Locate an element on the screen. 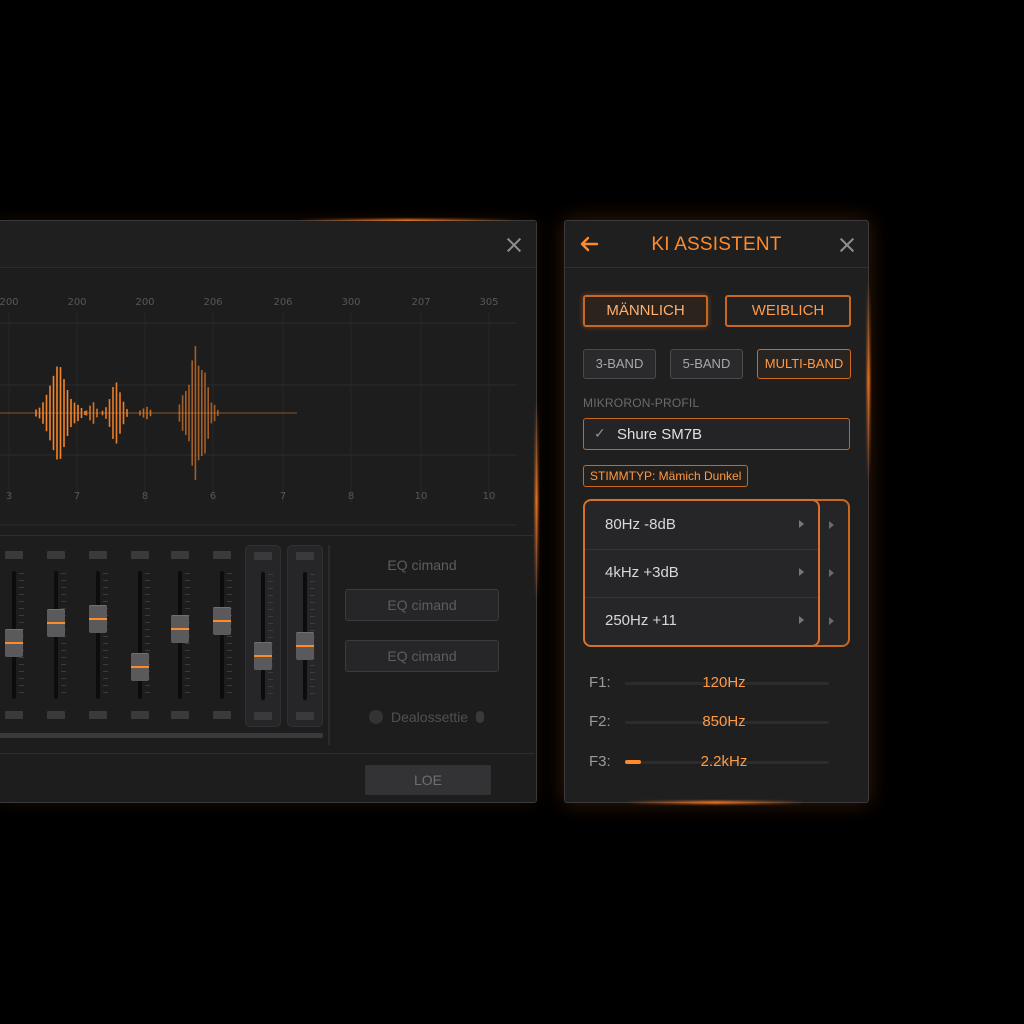 This screenshot has height=1024, width=1024. voice-type-badge: STIMMTYP: Mämich Dunkel is located at coordinates (666, 476).